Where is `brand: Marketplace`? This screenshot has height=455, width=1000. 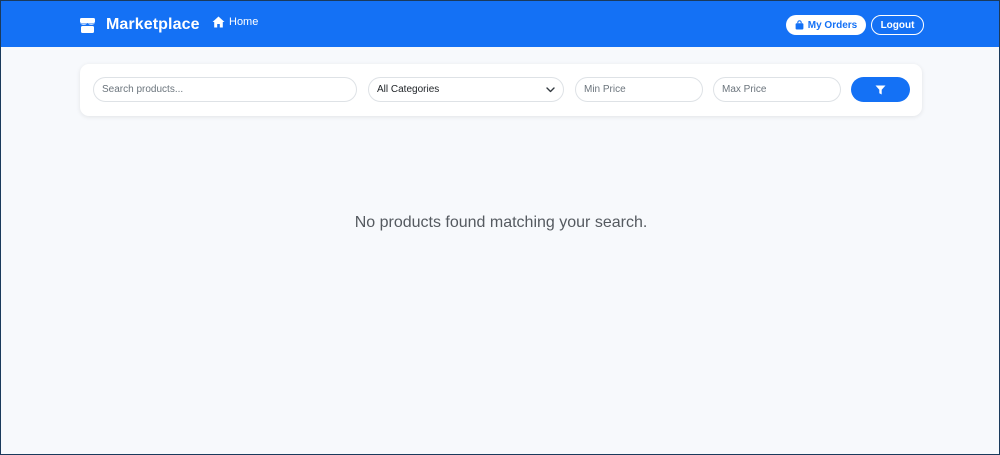 brand: Marketplace is located at coordinates (139, 25).